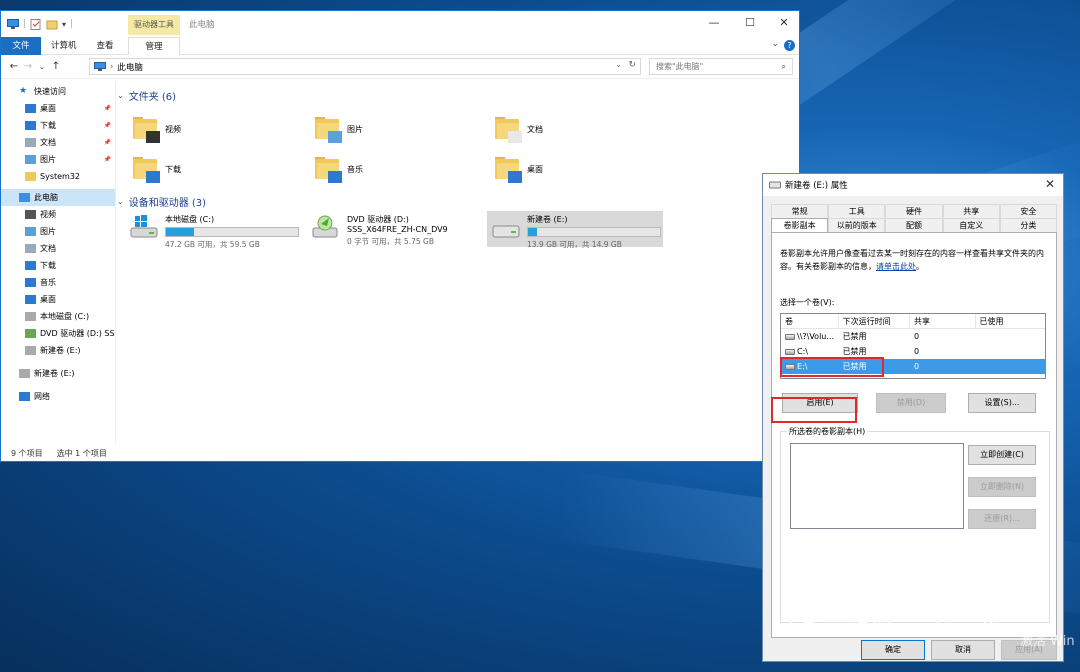 The width and height of the screenshot is (1080, 672). What do you see at coordinates (338, 129) in the screenshot?
I see `folder-item: 图片` at bounding box center [338, 129].